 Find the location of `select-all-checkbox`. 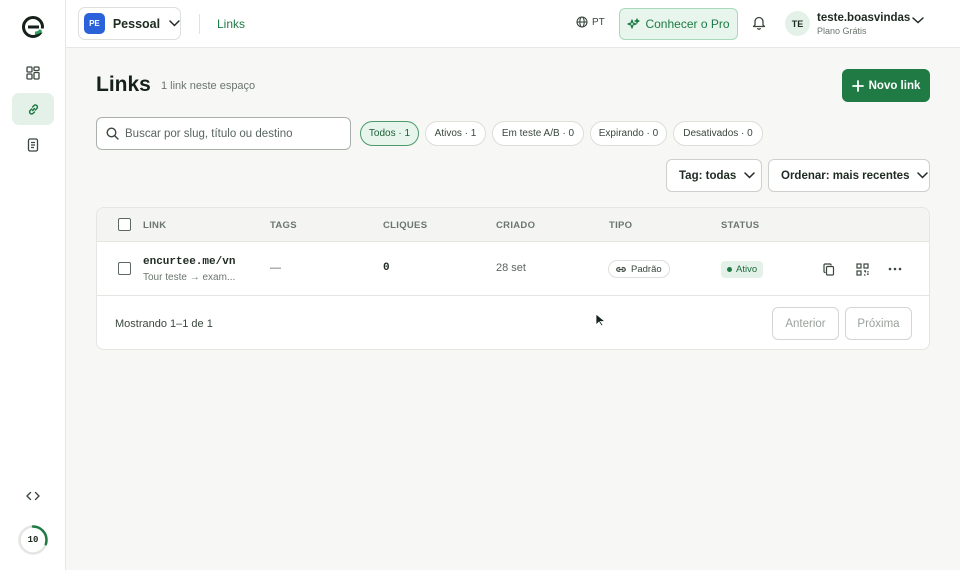

select-all-checkbox is located at coordinates (124, 224).